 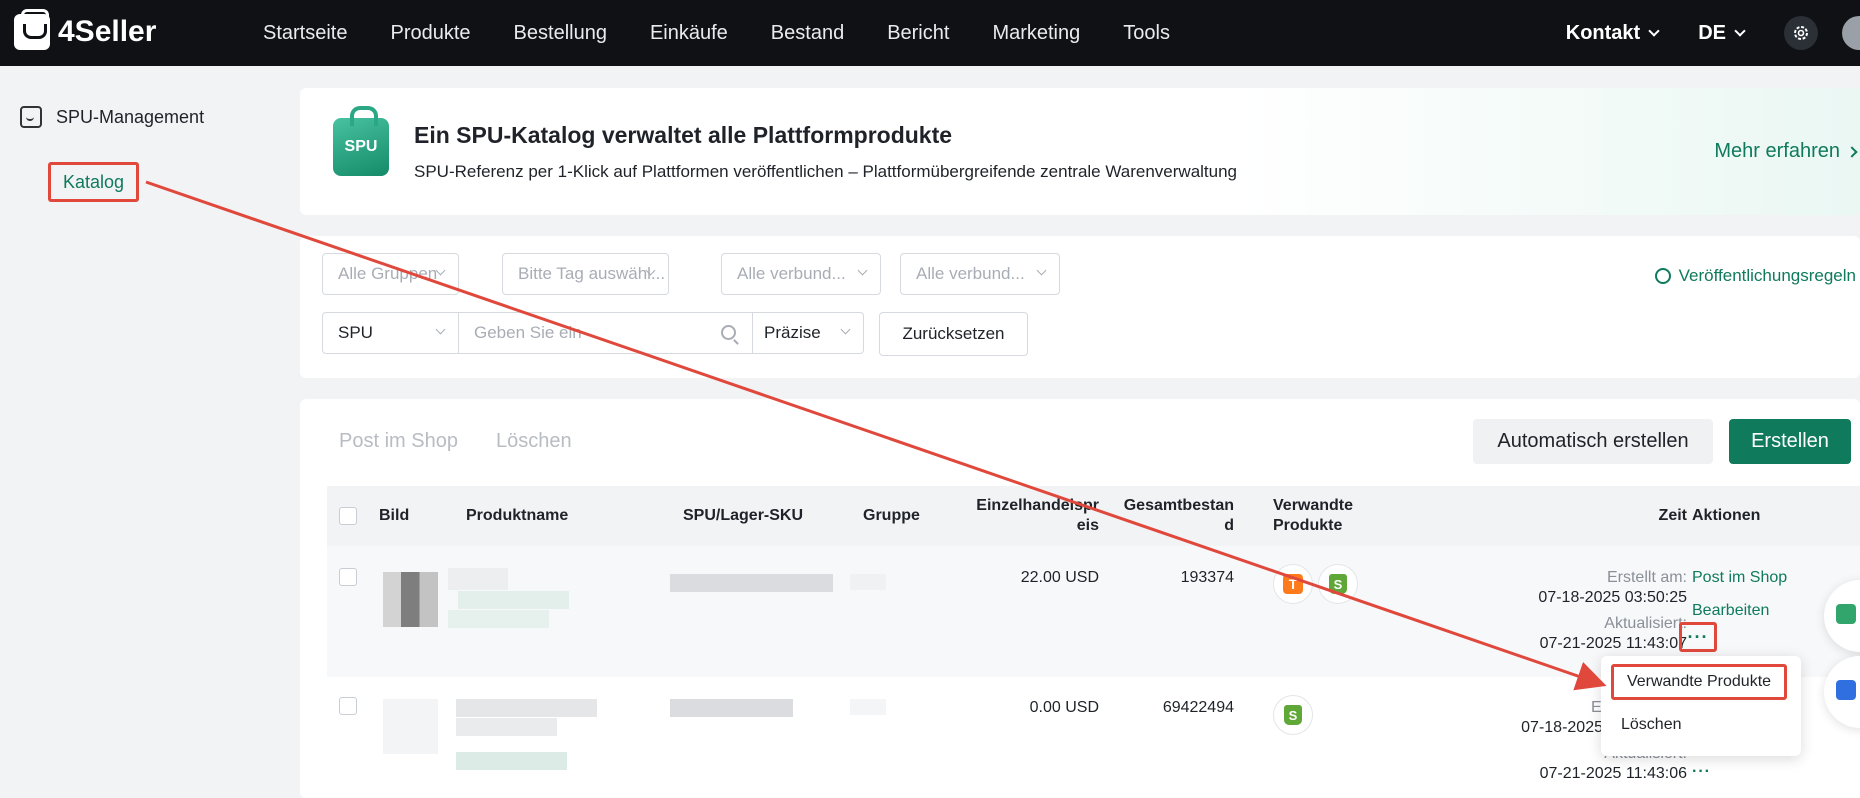 What do you see at coordinates (348, 516) in the screenshot?
I see `select-all-checkbox` at bounding box center [348, 516].